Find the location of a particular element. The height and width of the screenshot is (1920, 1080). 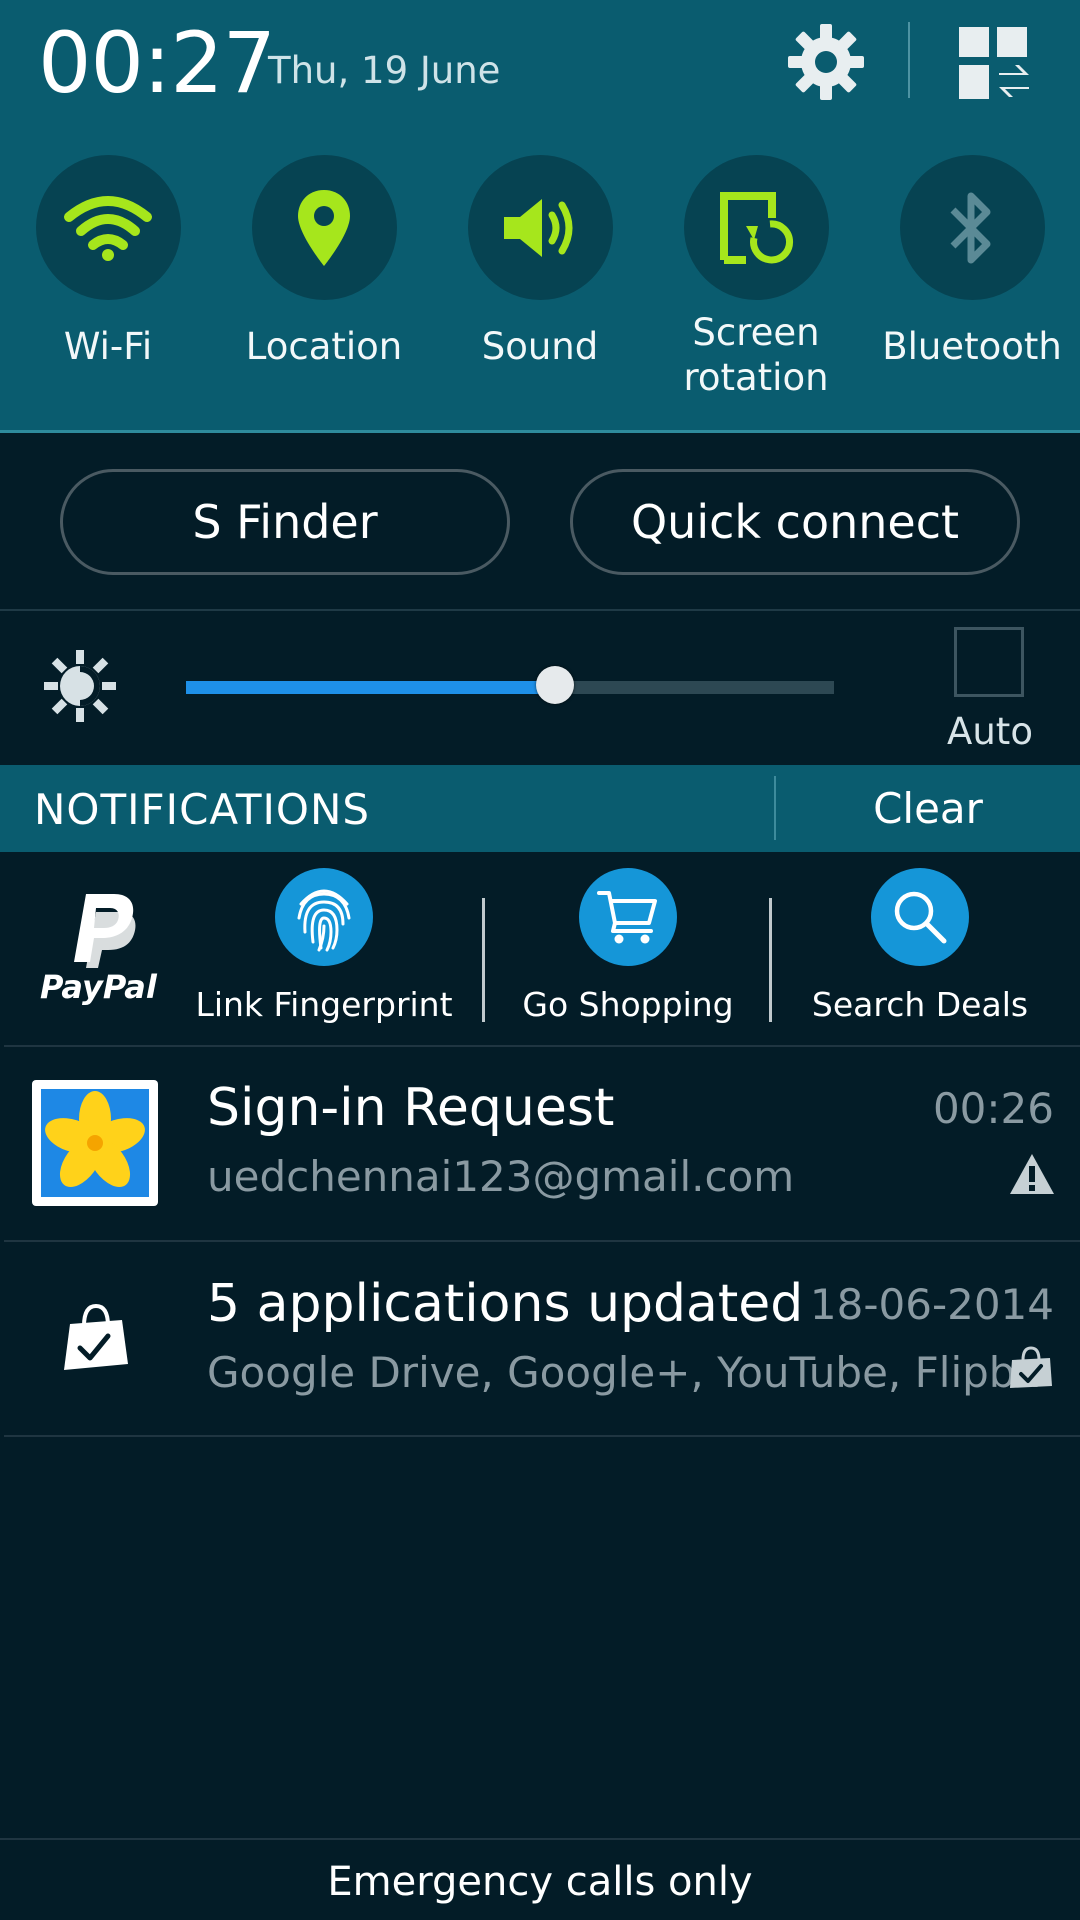

toggle-location-label: Location is located at coordinates (324, 346).